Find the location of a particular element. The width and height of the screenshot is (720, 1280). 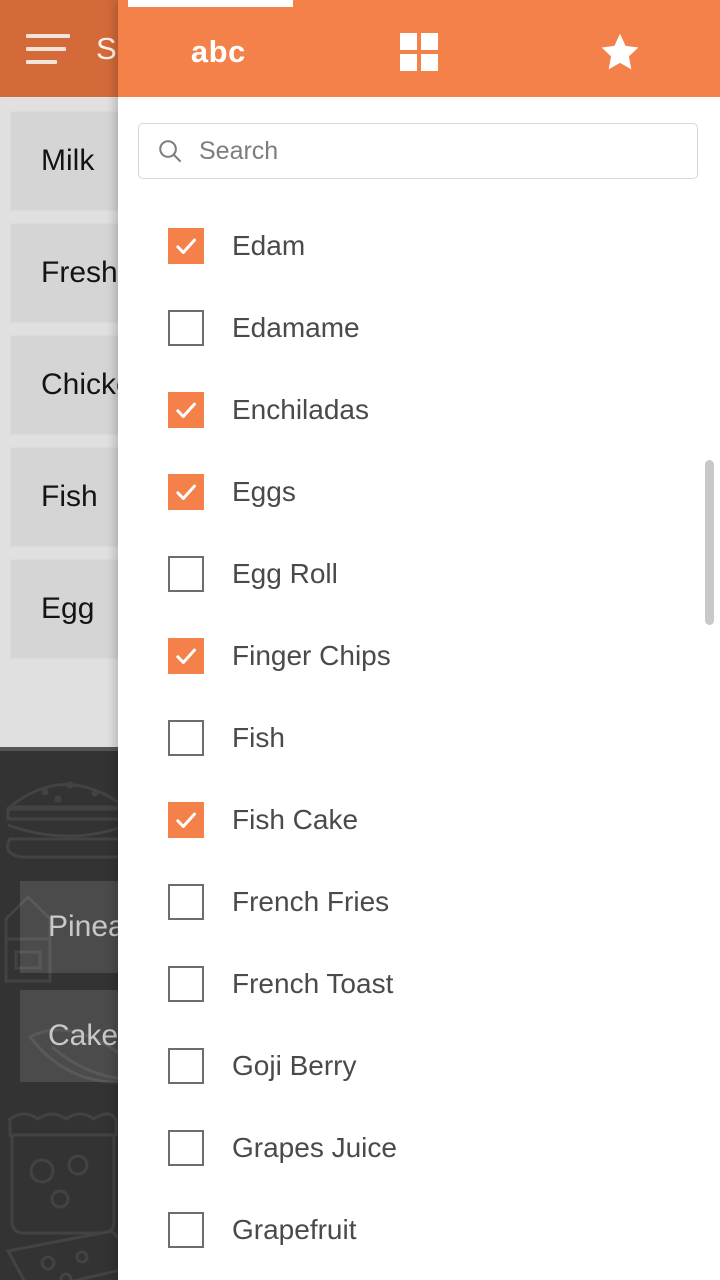

grid-icon is located at coordinates (419, 52).